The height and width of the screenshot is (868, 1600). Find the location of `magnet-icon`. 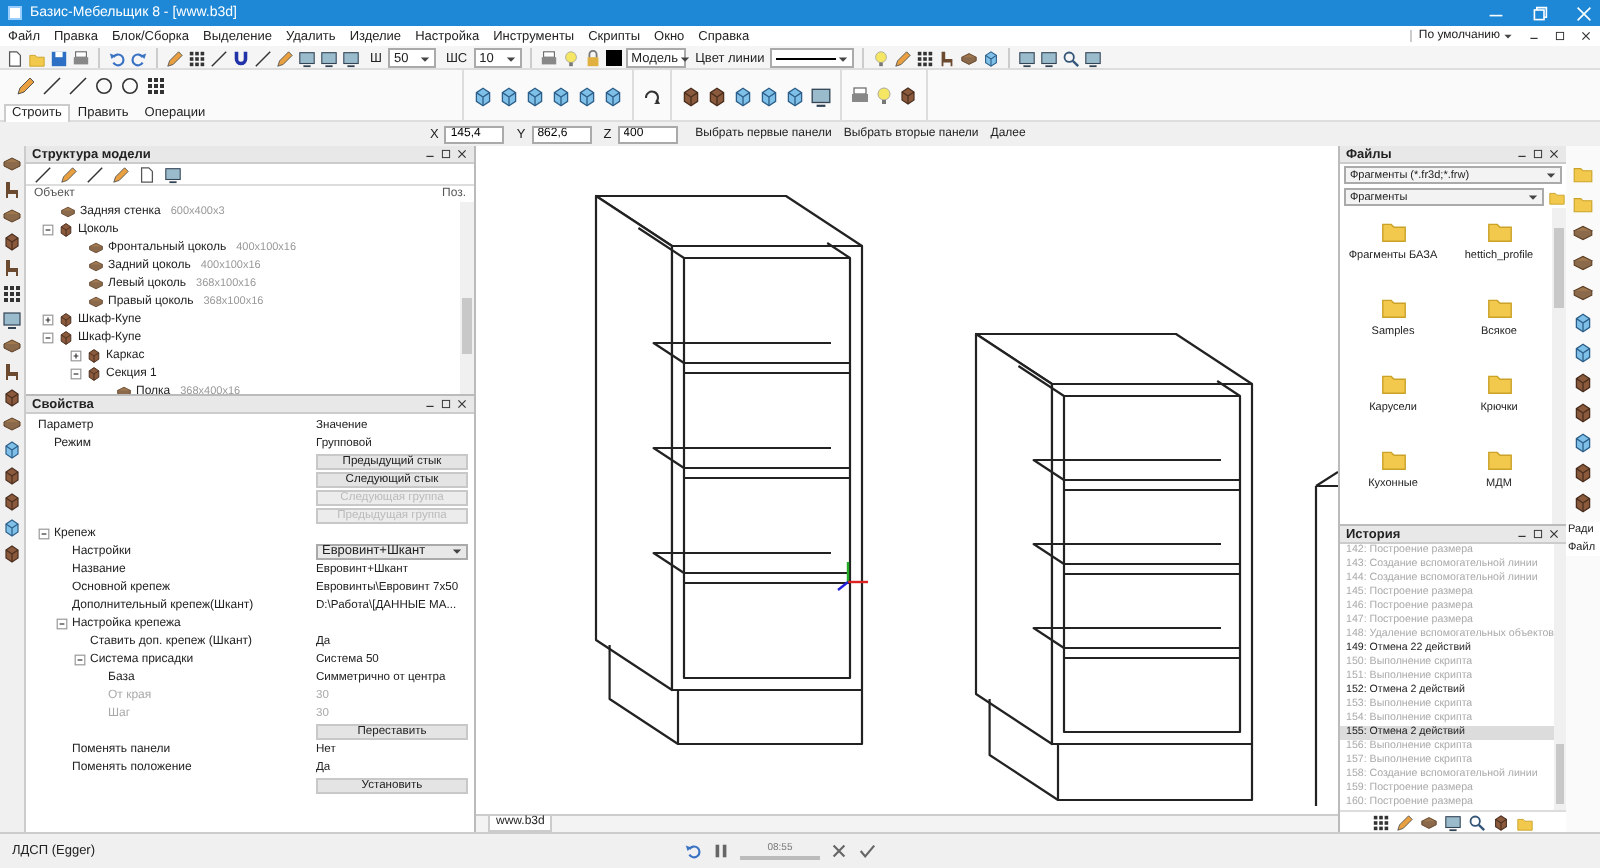

magnet-icon is located at coordinates (241, 58).